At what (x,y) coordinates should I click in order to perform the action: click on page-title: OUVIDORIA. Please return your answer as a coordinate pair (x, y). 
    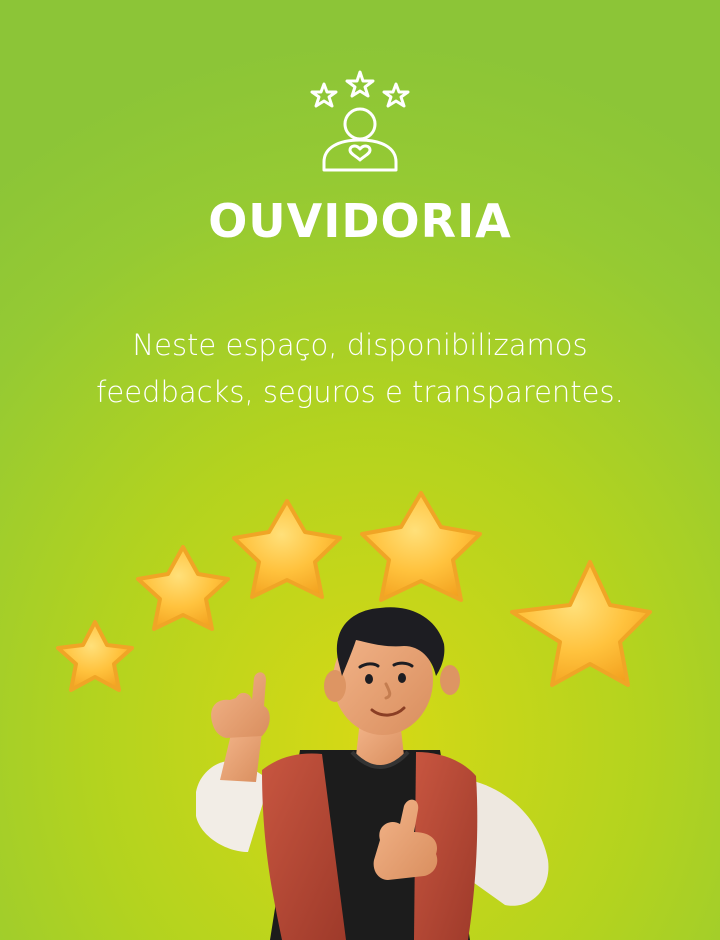
    Looking at the image, I should click on (360, 221).